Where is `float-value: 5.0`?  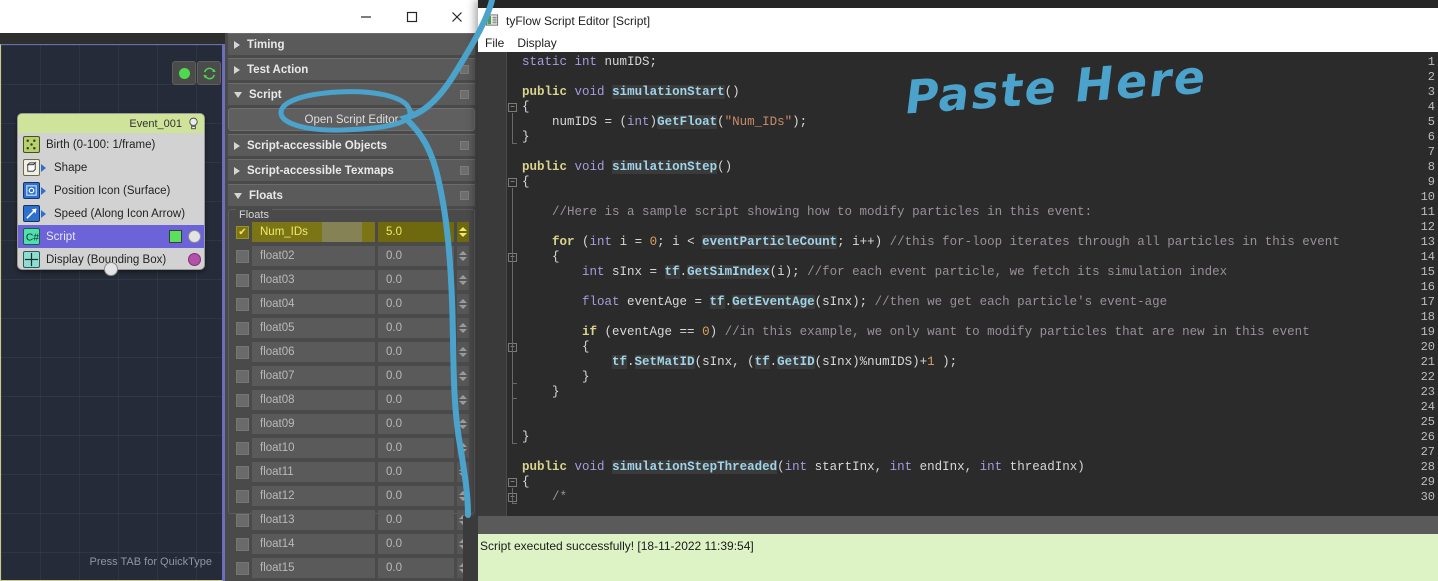 float-value: 5.0 is located at coordinates (416, 232).